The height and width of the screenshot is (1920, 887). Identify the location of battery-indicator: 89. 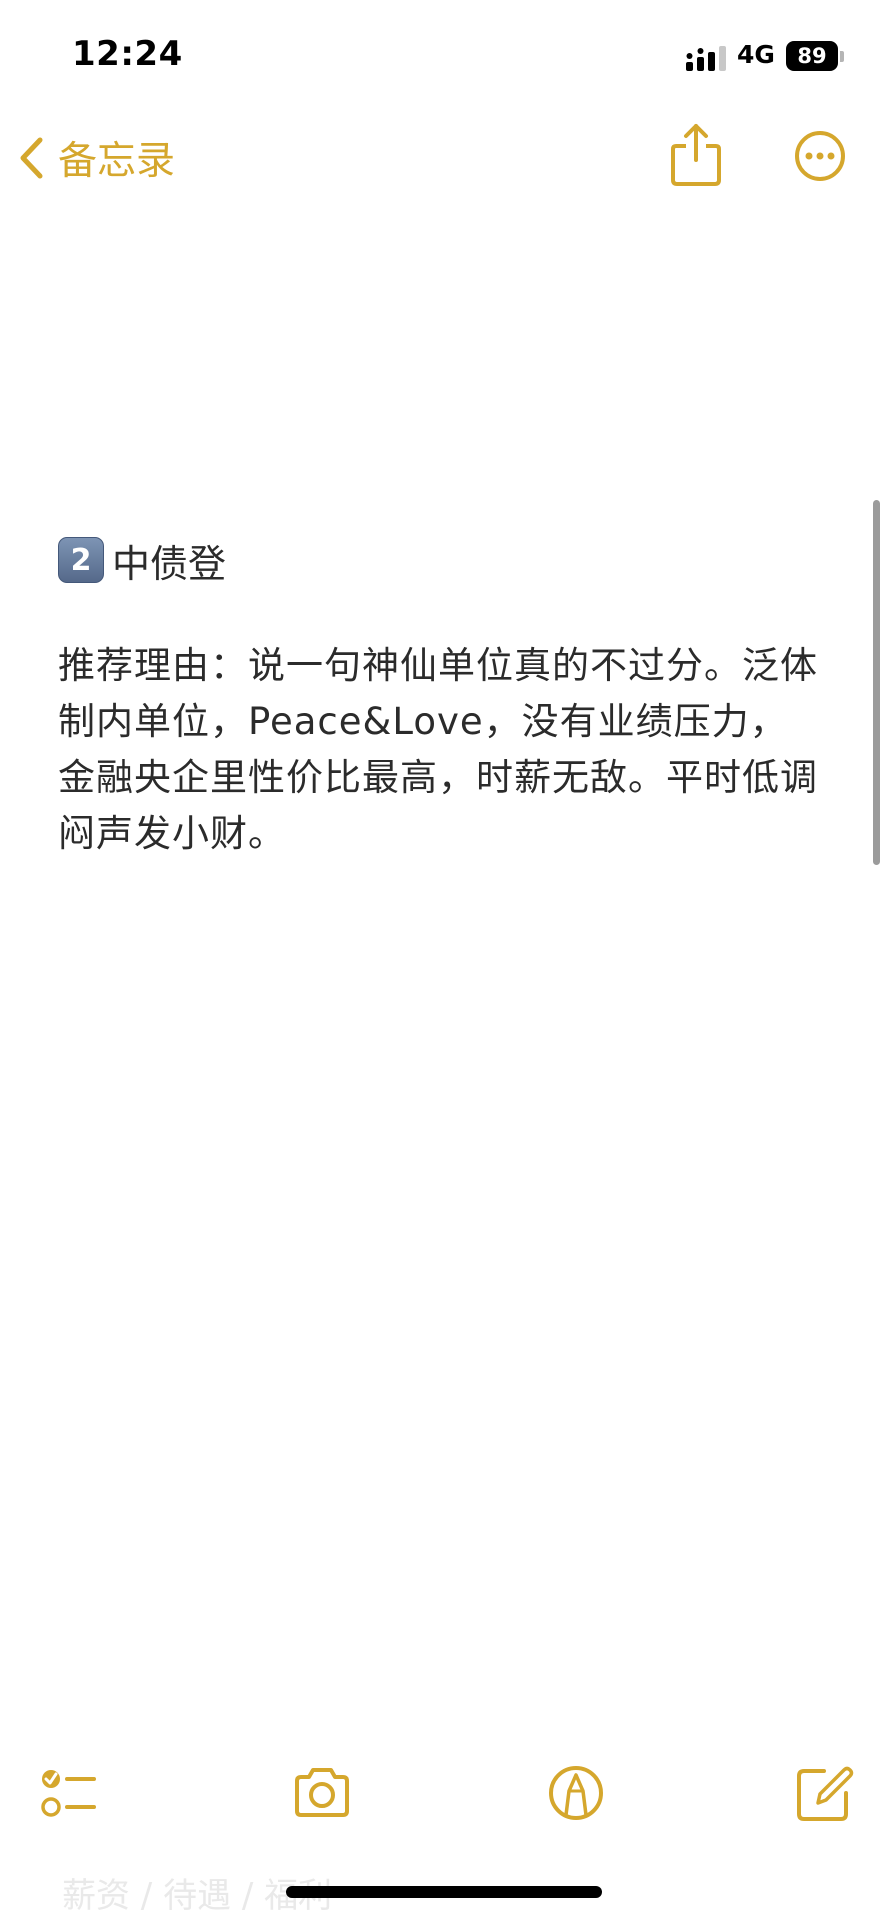
(812, 56).